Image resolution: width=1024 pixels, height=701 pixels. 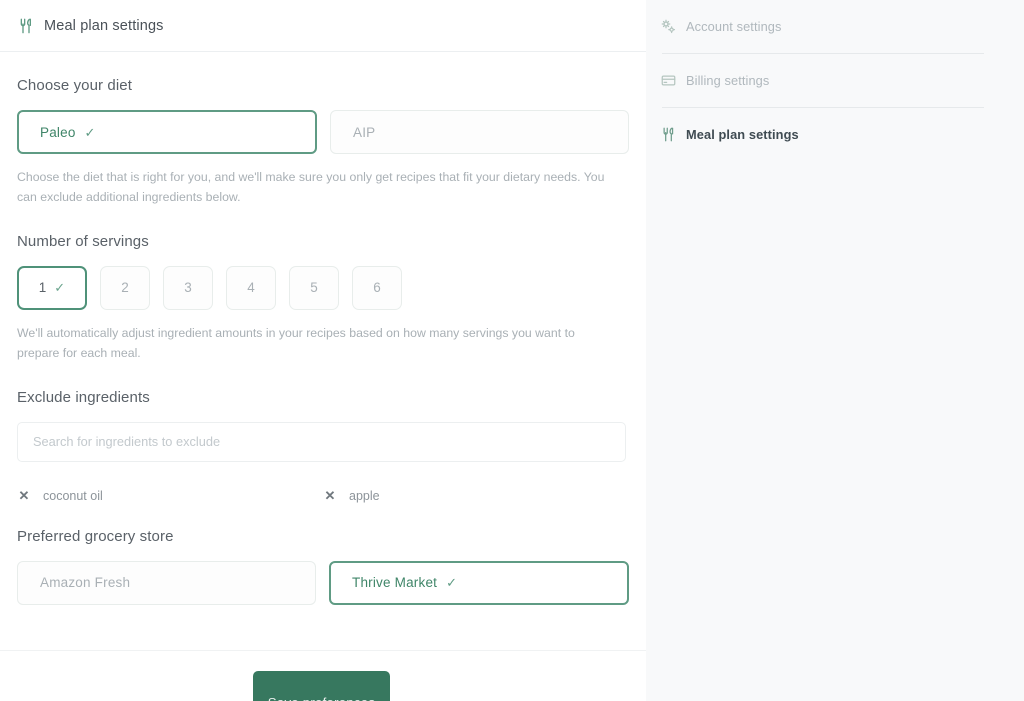 What do you see at coordinates (476, 496) in the screenshot?
I see `excluded-item-apple: ✕ apple` at bounding box center [476, 496].